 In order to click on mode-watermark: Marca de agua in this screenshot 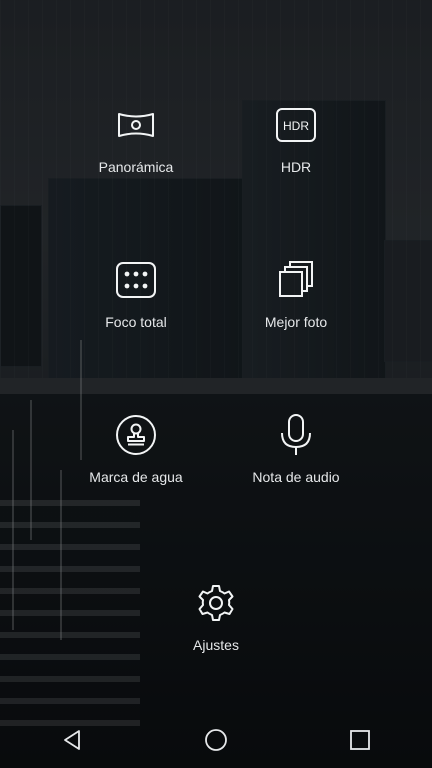, I will do `click(136, 449)`.